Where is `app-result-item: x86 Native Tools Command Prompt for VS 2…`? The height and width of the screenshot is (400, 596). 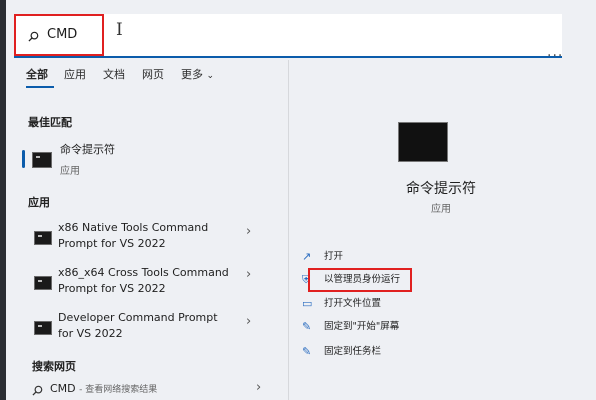 app-result-item: x86 Native Tools Command Prompt for VS 2… is located at coordinates (149, 240).